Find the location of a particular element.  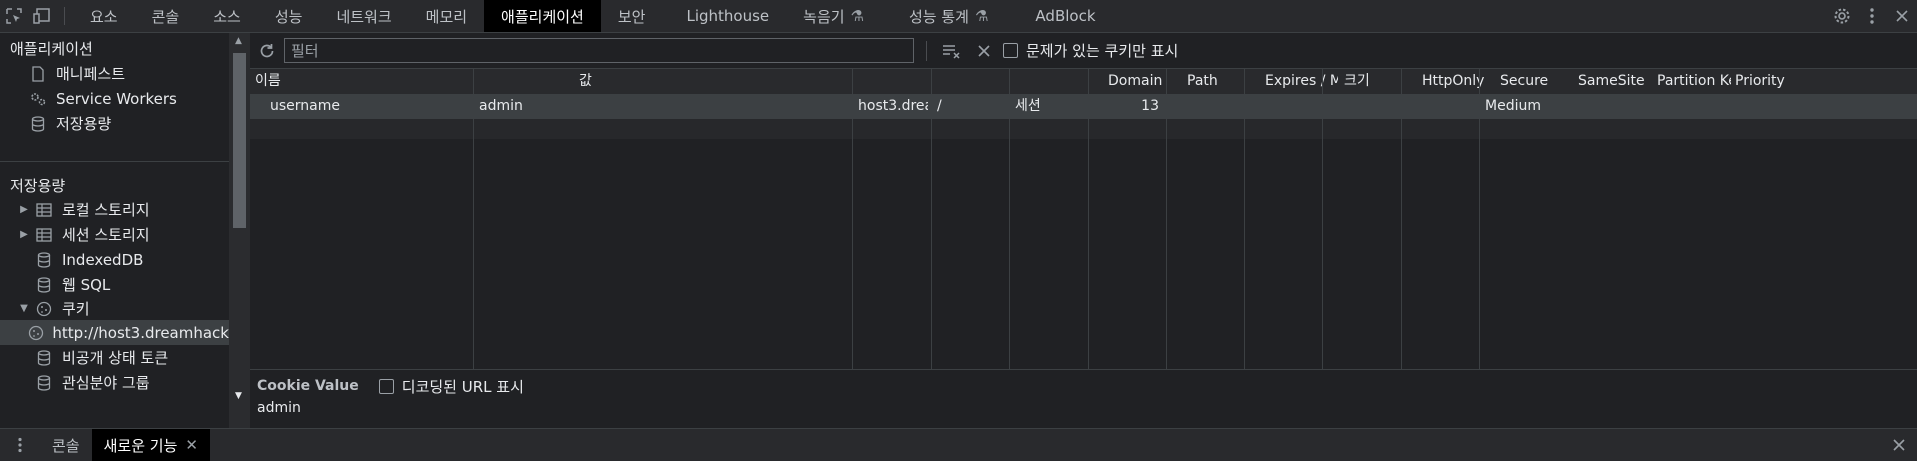

column-header-priority: Priority is located at coordinates (1772, 81).